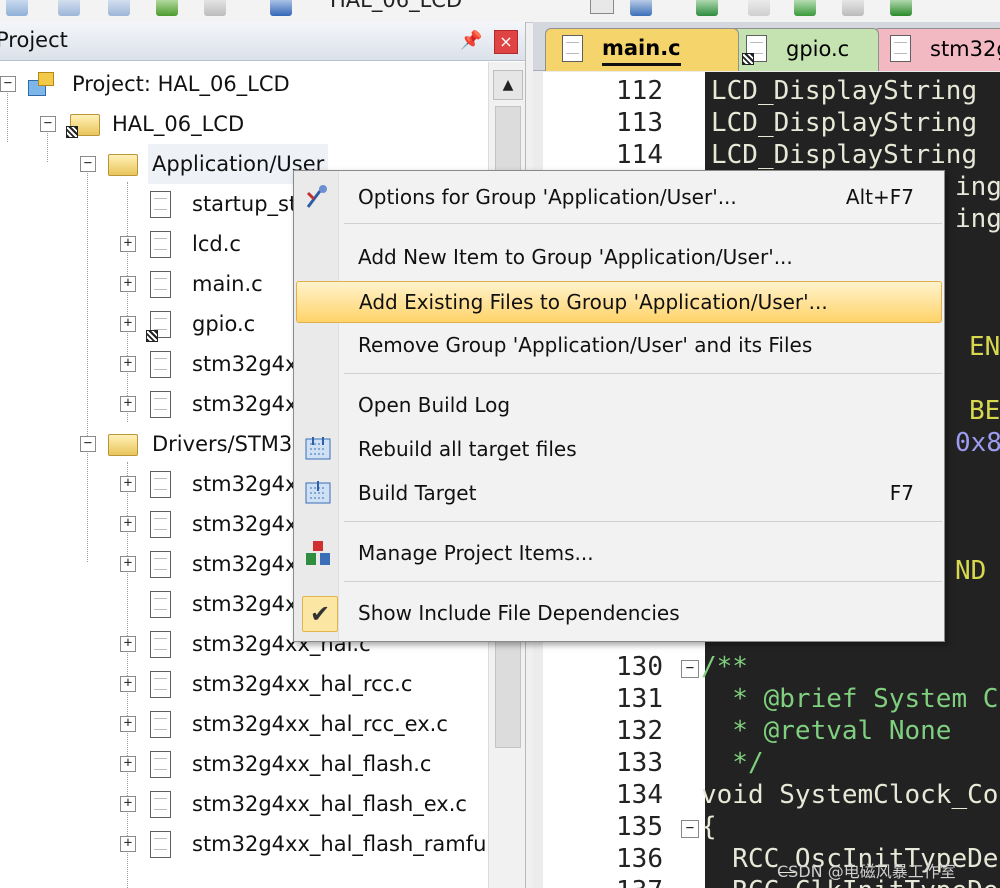 The width and height of the screenshot is (1000, 888). Describe the element at coordinates (244, 764) in the screenshot. I see `tree-item-file: + stm32g4xx_hal_flash.c` at that location.